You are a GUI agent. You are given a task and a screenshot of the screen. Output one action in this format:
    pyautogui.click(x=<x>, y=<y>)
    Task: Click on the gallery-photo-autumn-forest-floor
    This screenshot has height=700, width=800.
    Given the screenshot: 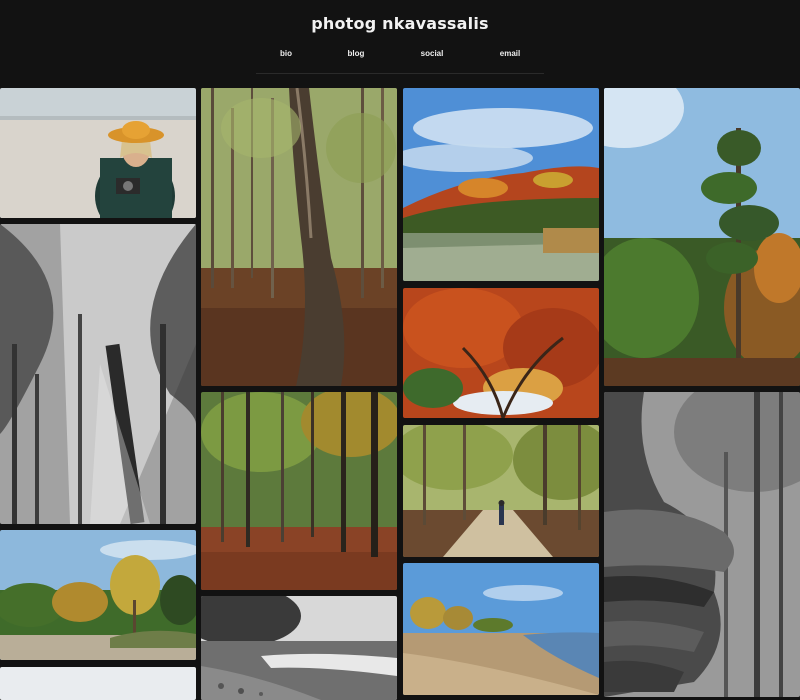 What is the action you would take?
    pyautogui.click(x=299, y=491)
    